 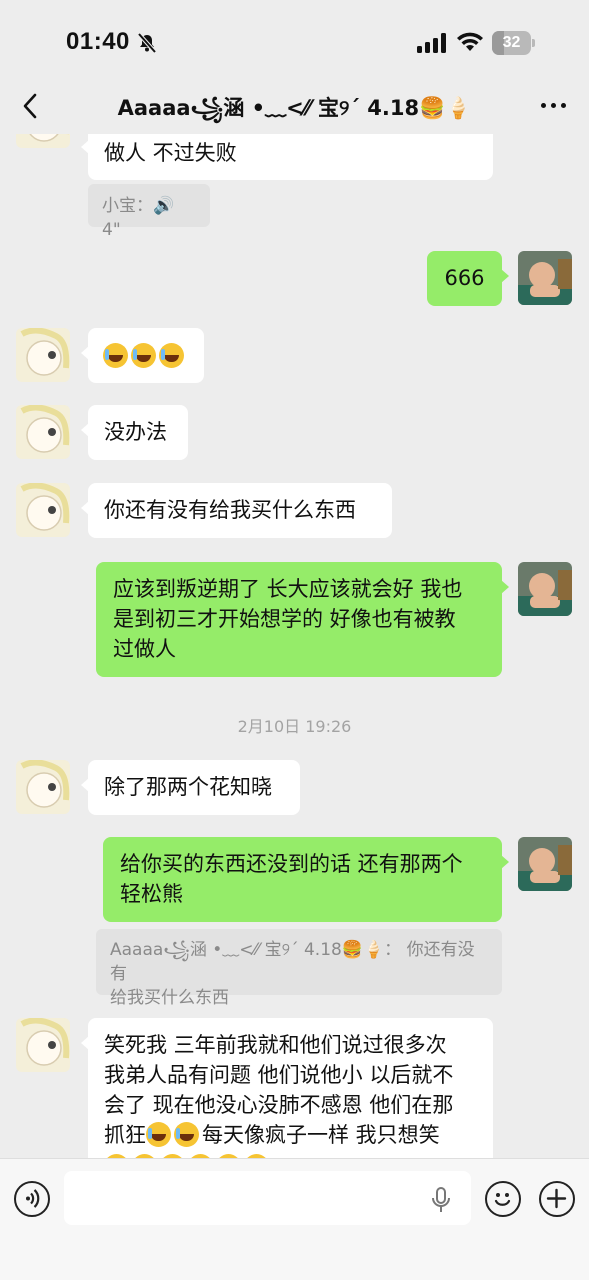 What do you see at coordinates (288, 589) in the screenshot?
I see `message-text-line: 应该到叛逆期了 长大应该就会好 我也` at bounding box center [288, 589].